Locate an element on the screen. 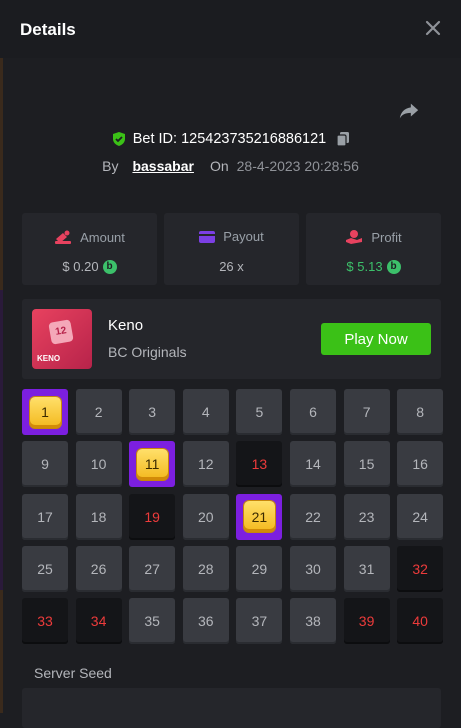 Image resolution: width=461 pixels, height=728 pixels. keno-cell-number: 18 is located at coordinates (98, 516).